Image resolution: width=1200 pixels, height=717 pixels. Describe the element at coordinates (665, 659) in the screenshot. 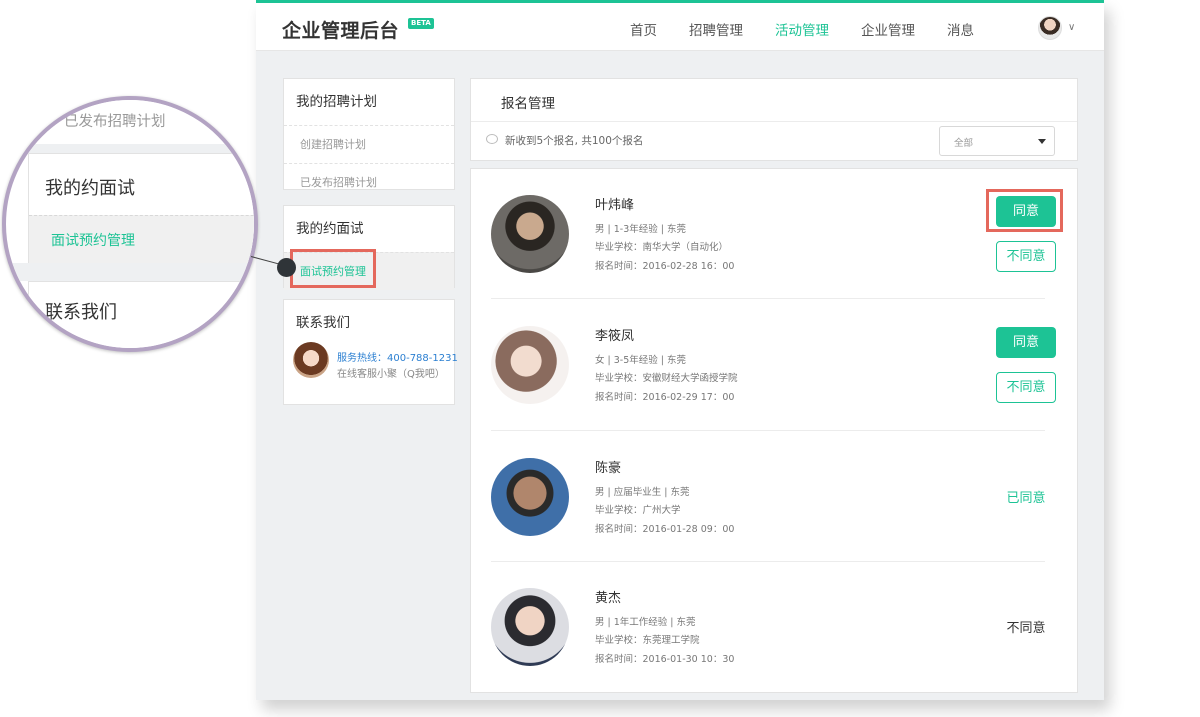

I see `candidate-time: 报名时间：2016-01-30 10：30` at that location.